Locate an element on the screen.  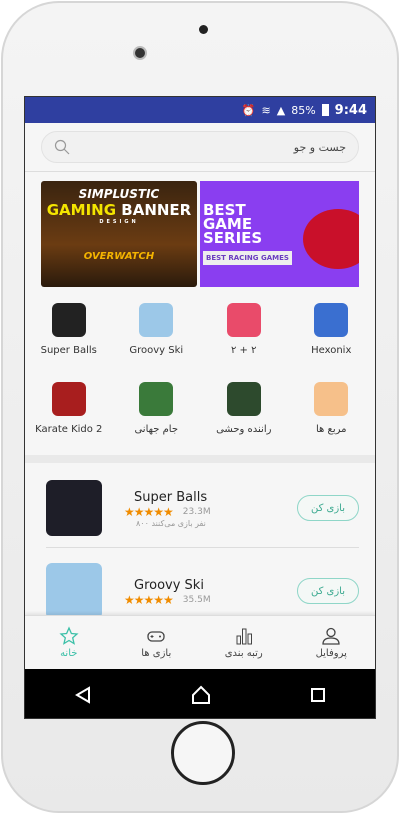
grid-game: Hexonix is located at coordinates (332, 329).